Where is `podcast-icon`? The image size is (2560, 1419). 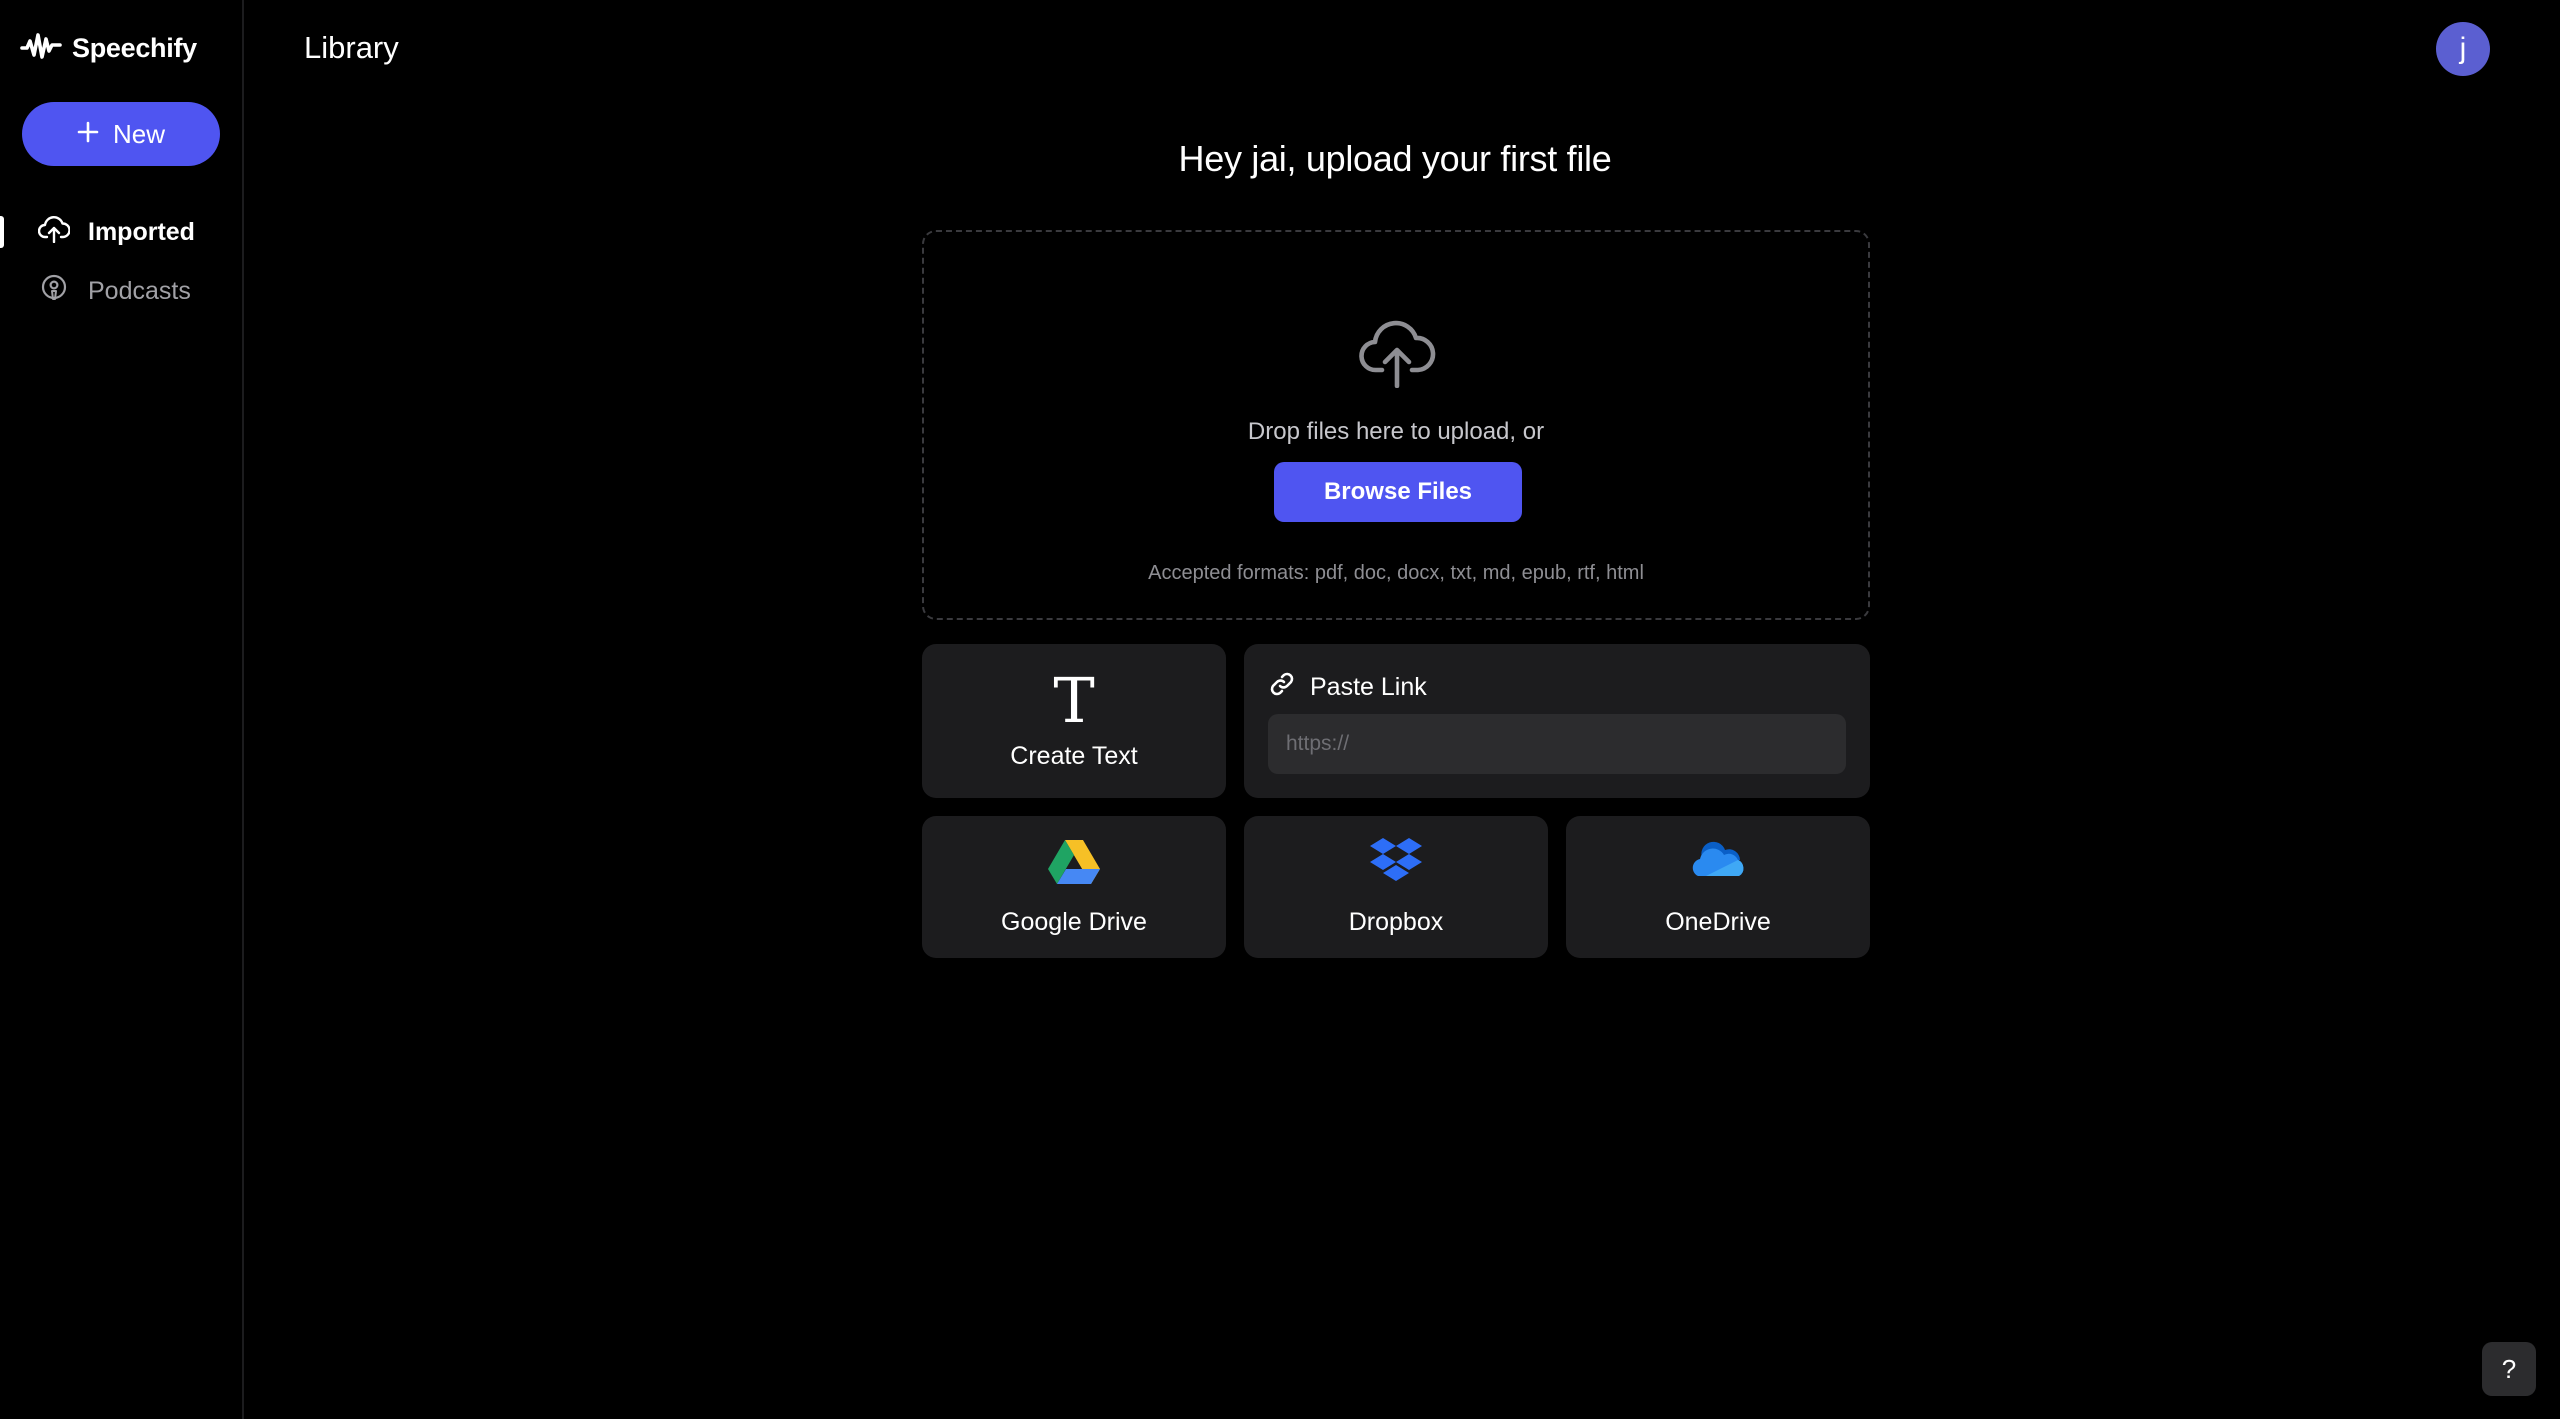 podcast-icon is located at coordinates (54, 291).